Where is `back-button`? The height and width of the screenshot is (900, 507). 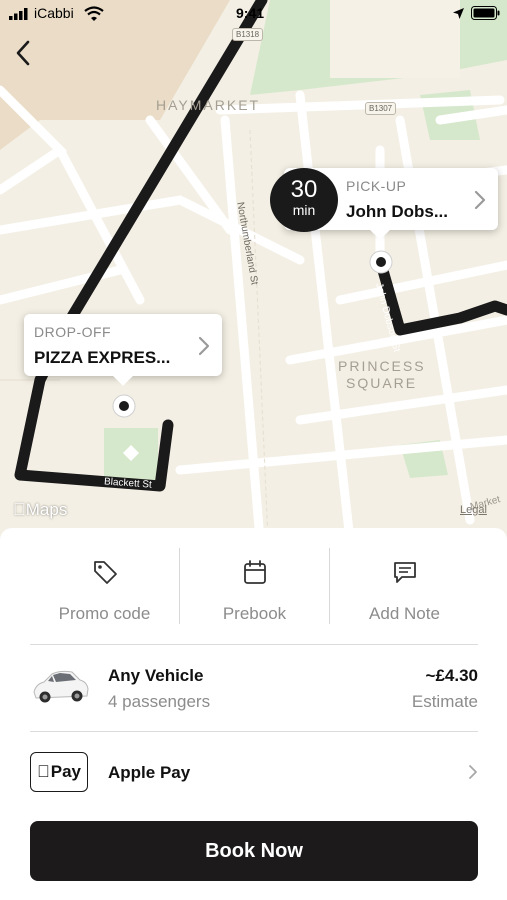
back-button is located at coordinates (25, 53).